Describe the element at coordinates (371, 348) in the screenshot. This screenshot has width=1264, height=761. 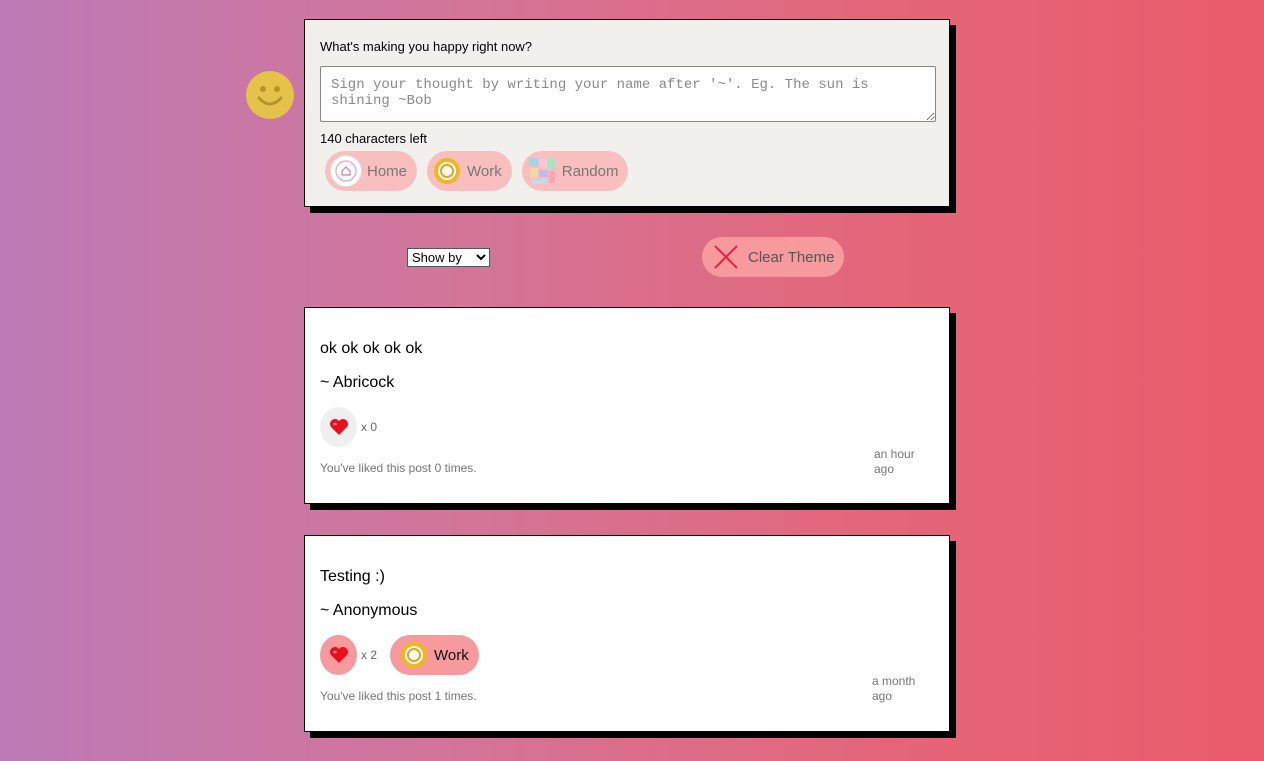
I see `post-text: ok ok ok ok ok` at that location.